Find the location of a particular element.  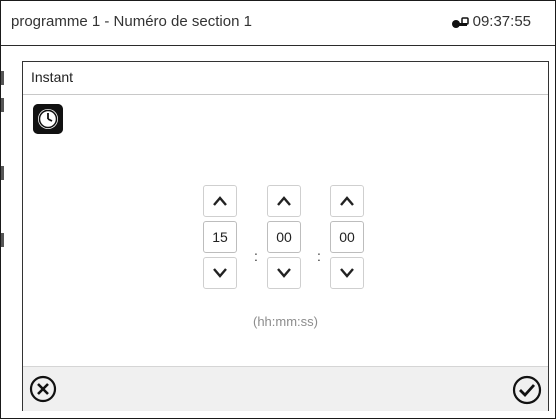

minutes-spinner: 00 is located at coordinates (284, 237).